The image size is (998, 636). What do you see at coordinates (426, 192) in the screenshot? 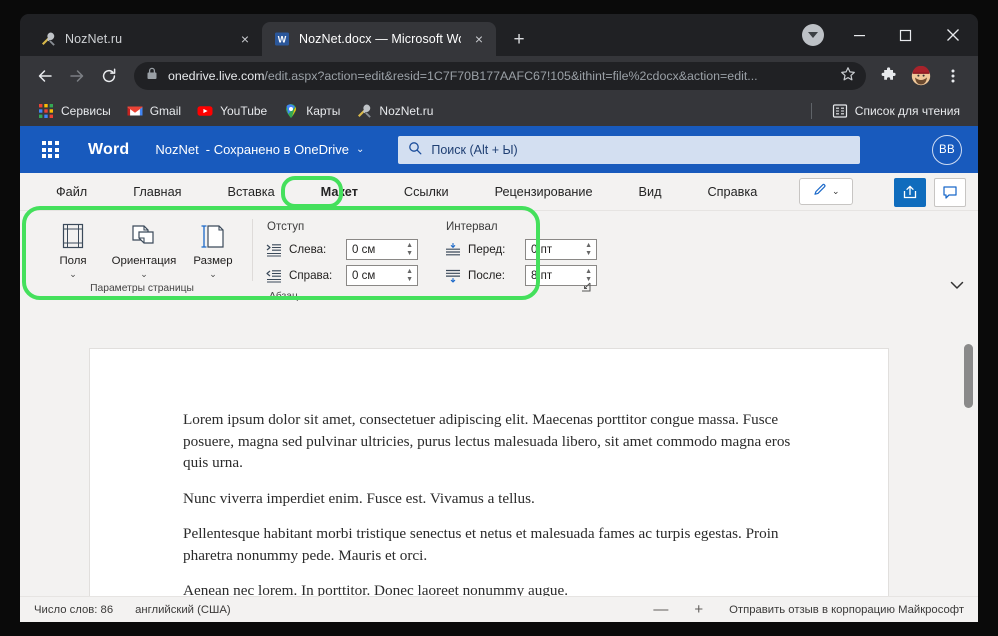
I see `tab-ssylki: Ссылки` at bounding box center [426, 192].